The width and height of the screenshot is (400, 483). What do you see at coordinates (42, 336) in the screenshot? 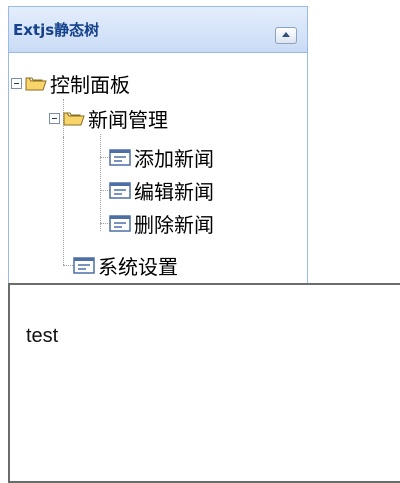
I see `content-text: test` at bounding box center [42, 336].